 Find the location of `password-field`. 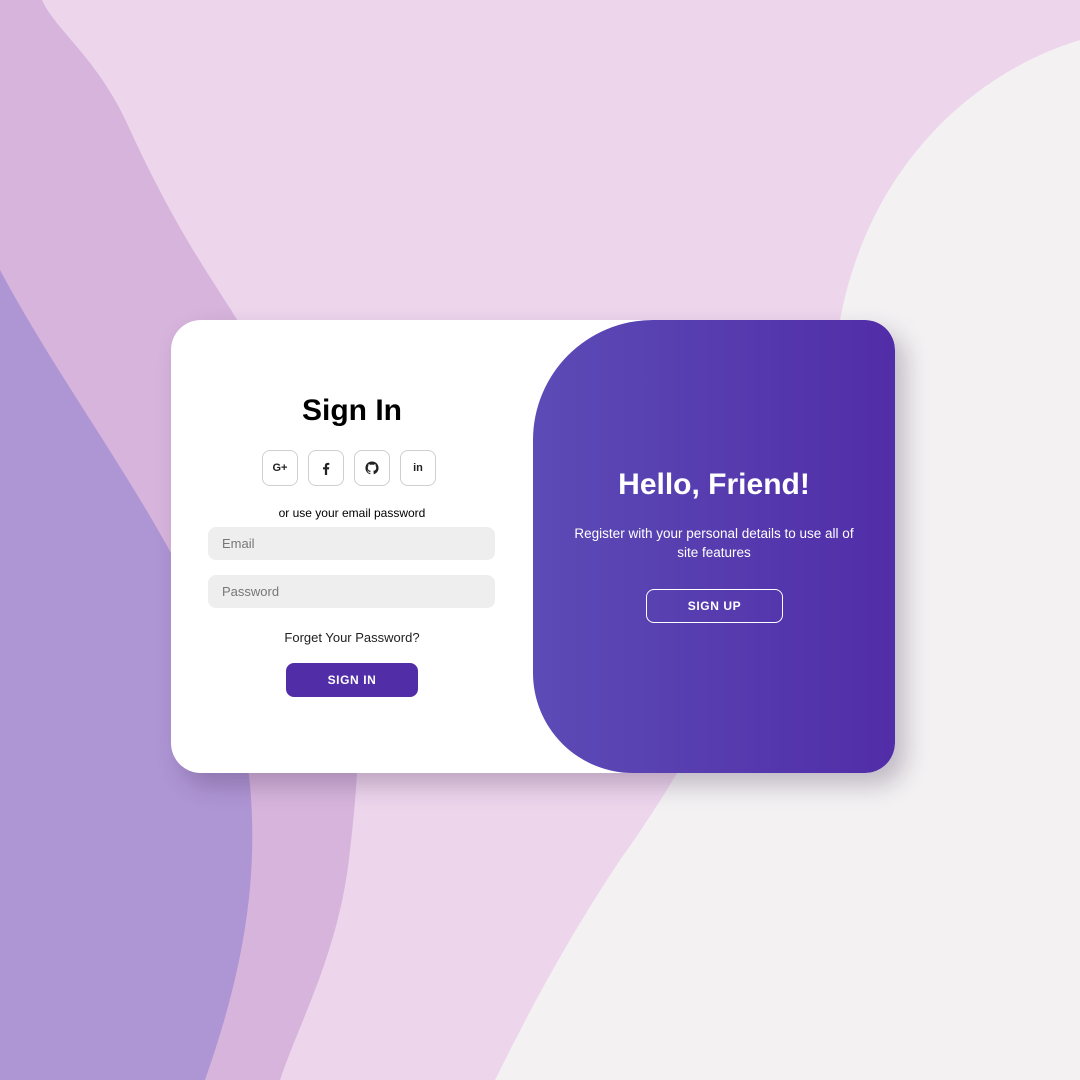

password-field is located at coordinates (351, 591).